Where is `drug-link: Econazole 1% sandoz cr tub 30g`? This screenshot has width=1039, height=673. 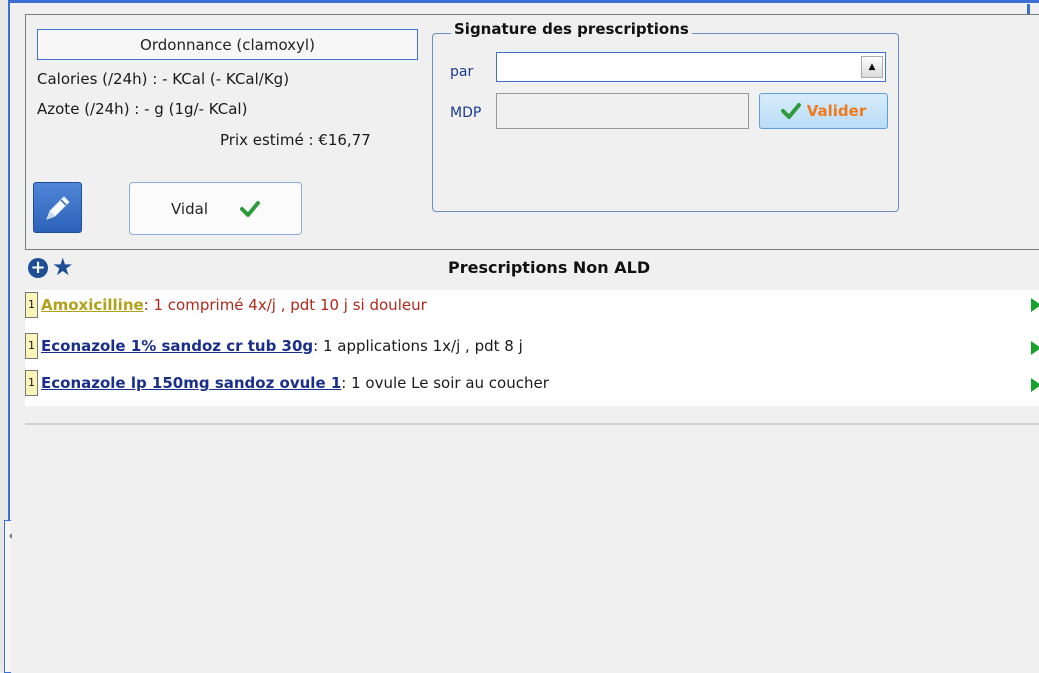 drug-link: Econazole 1% sandoz cr tub 30g is located at coordinates (177, 346).